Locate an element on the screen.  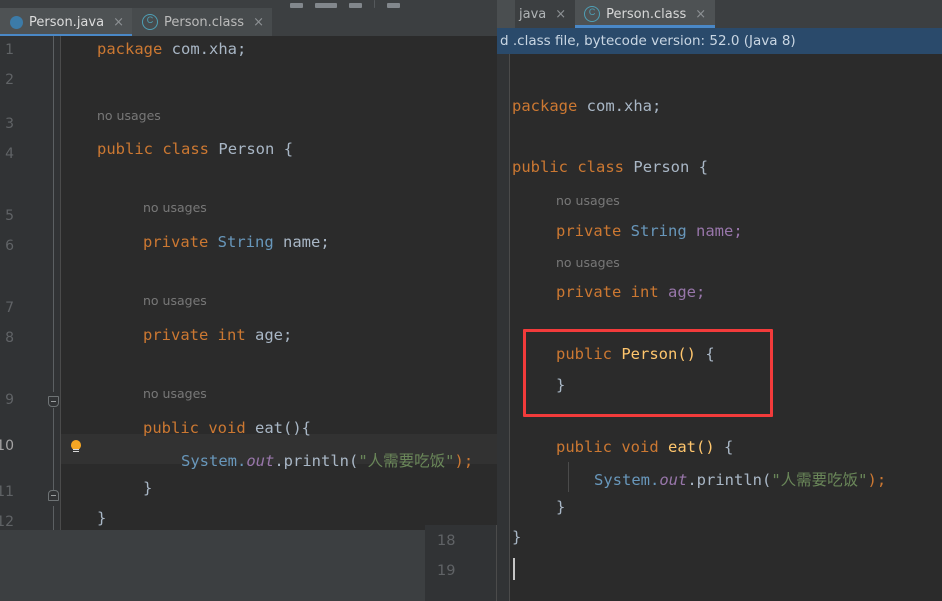
class-name: Person is located at coordinates (246, 149).